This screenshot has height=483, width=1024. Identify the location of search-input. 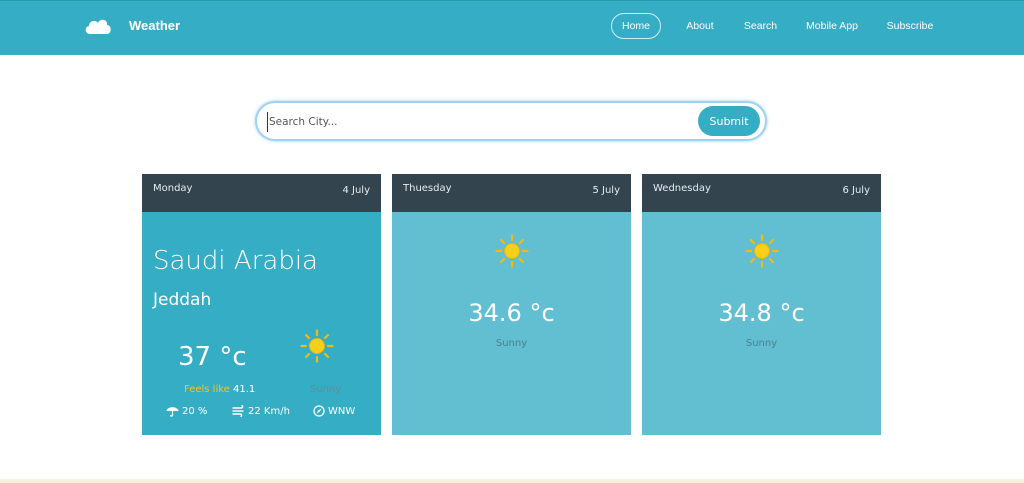
(477, 122).